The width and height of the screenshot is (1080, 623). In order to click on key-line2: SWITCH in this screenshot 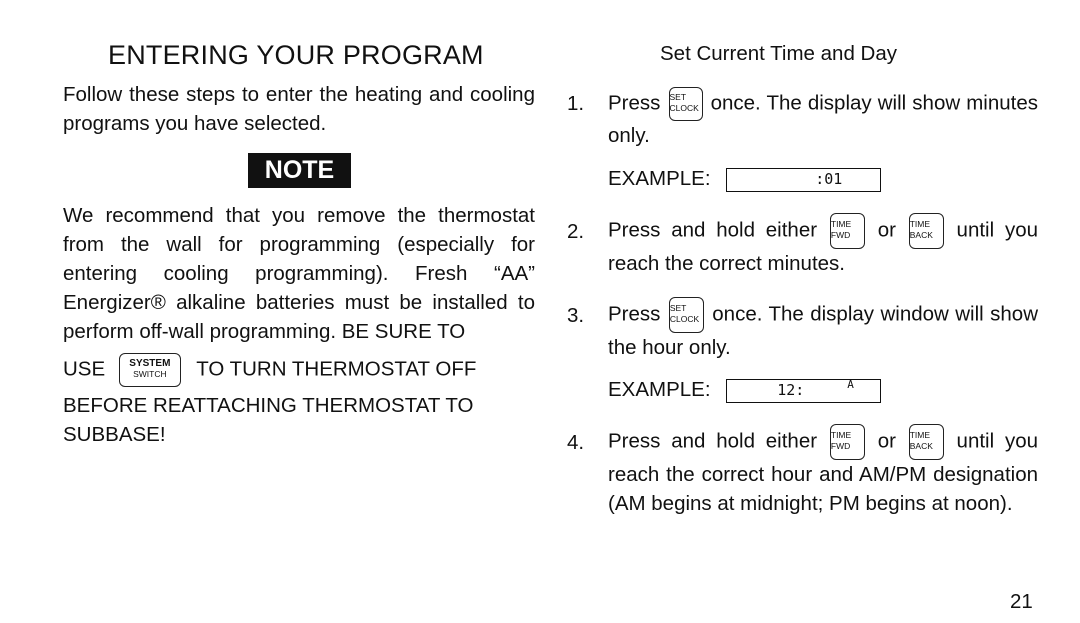, I will do `click(150, 374)`.